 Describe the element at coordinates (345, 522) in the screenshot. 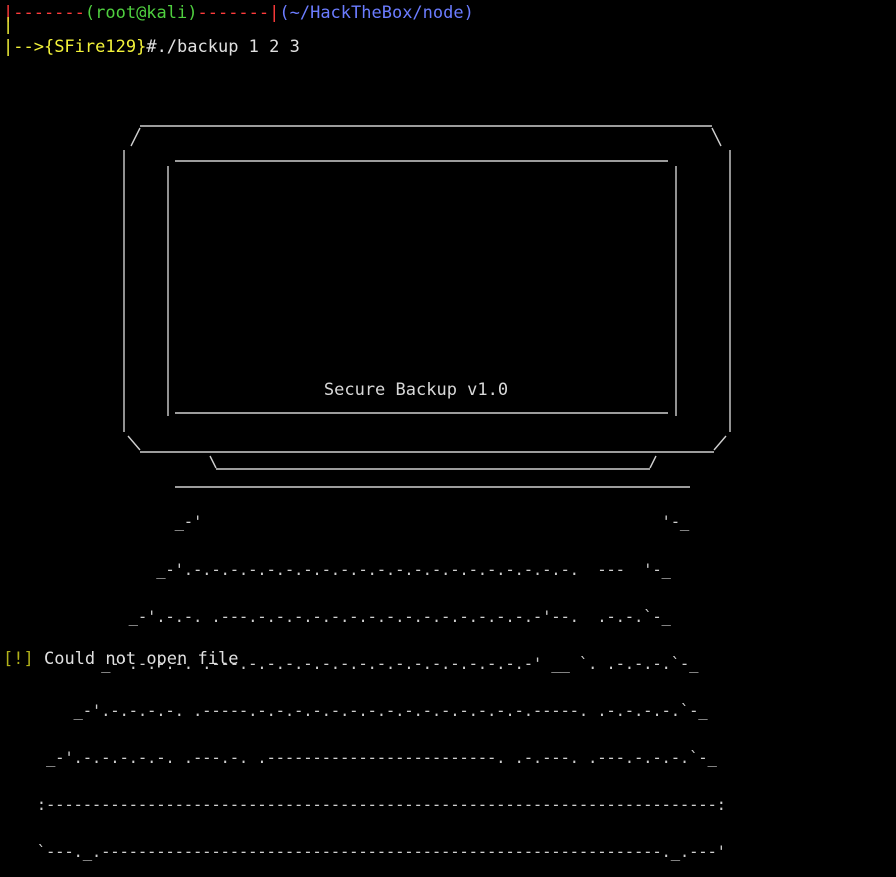

I see `keyboard-row: _-' '-_` at that location.